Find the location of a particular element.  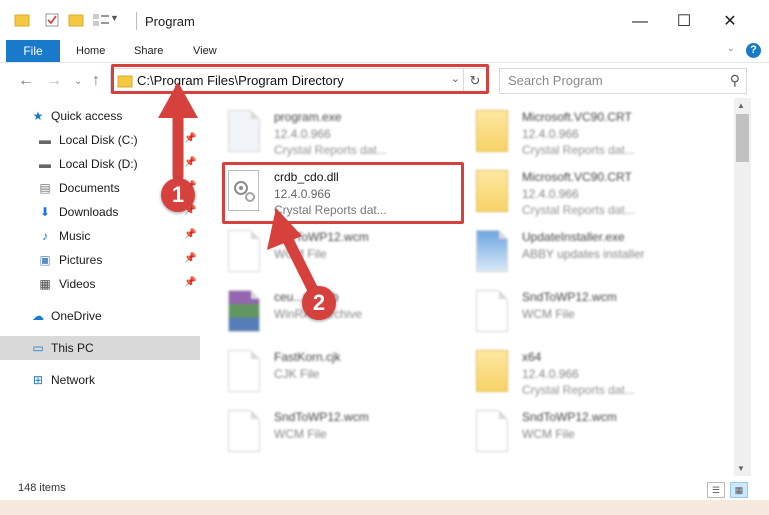

sidebar-item-quick-access: ★ Quick access is located at coordinates (100, 116).